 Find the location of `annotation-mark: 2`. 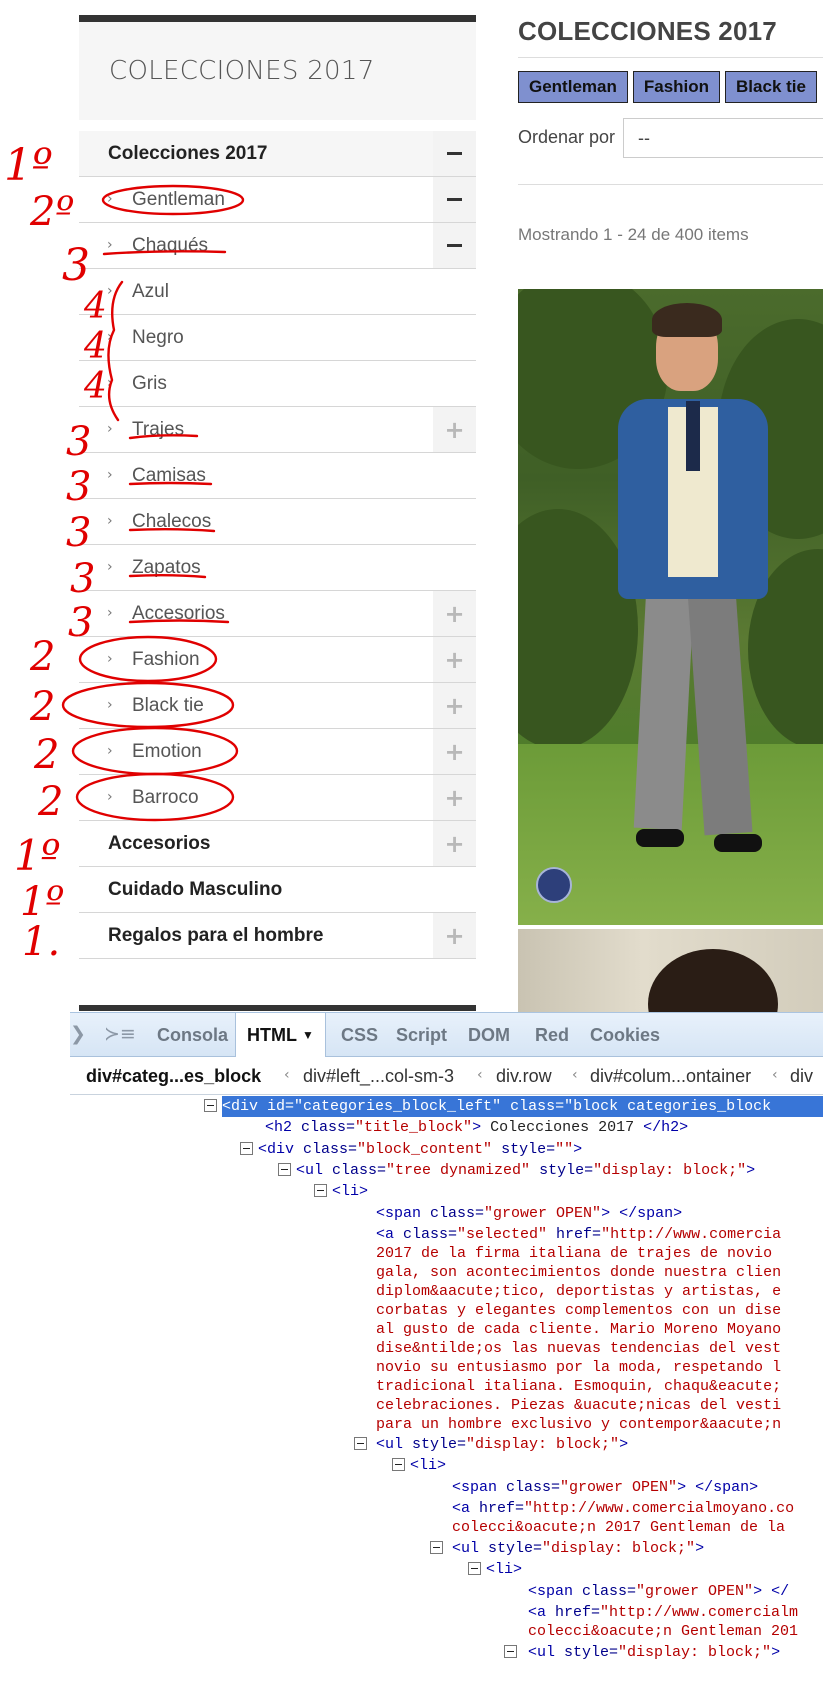

annotation-mark: 2 is located at coordinates (42, 707).